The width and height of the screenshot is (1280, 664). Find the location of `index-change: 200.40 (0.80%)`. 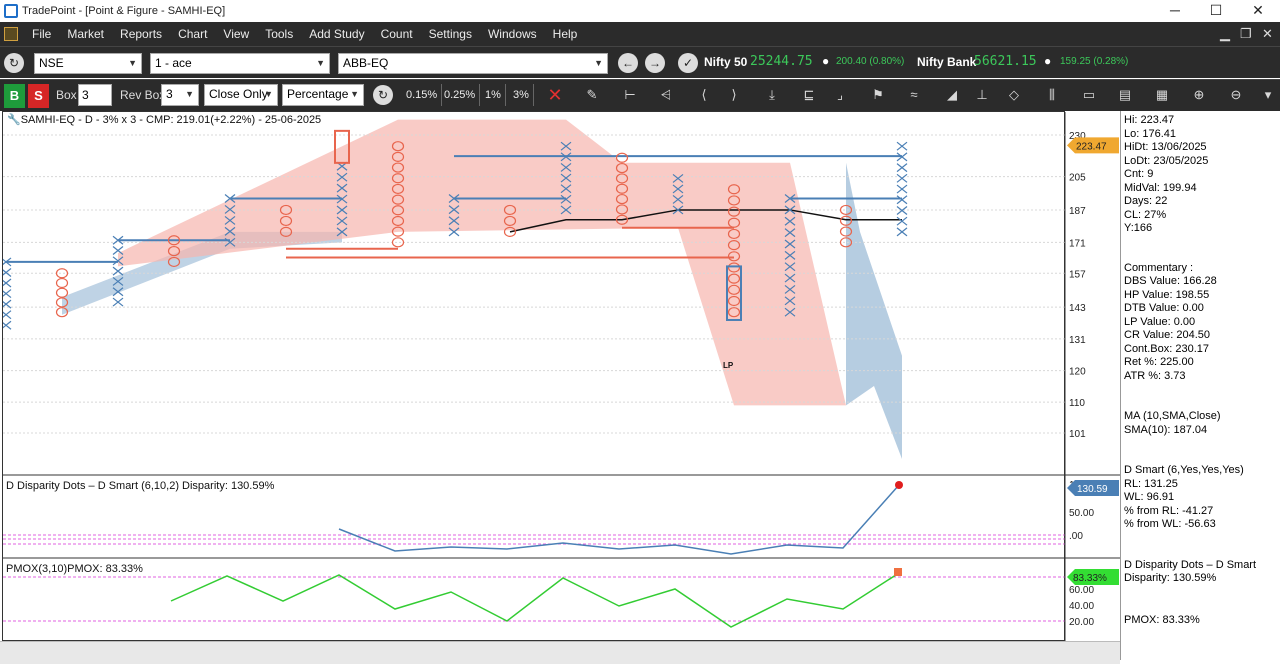

index-change: 200.40 (0.80%) is located at coordinates (870, 61).